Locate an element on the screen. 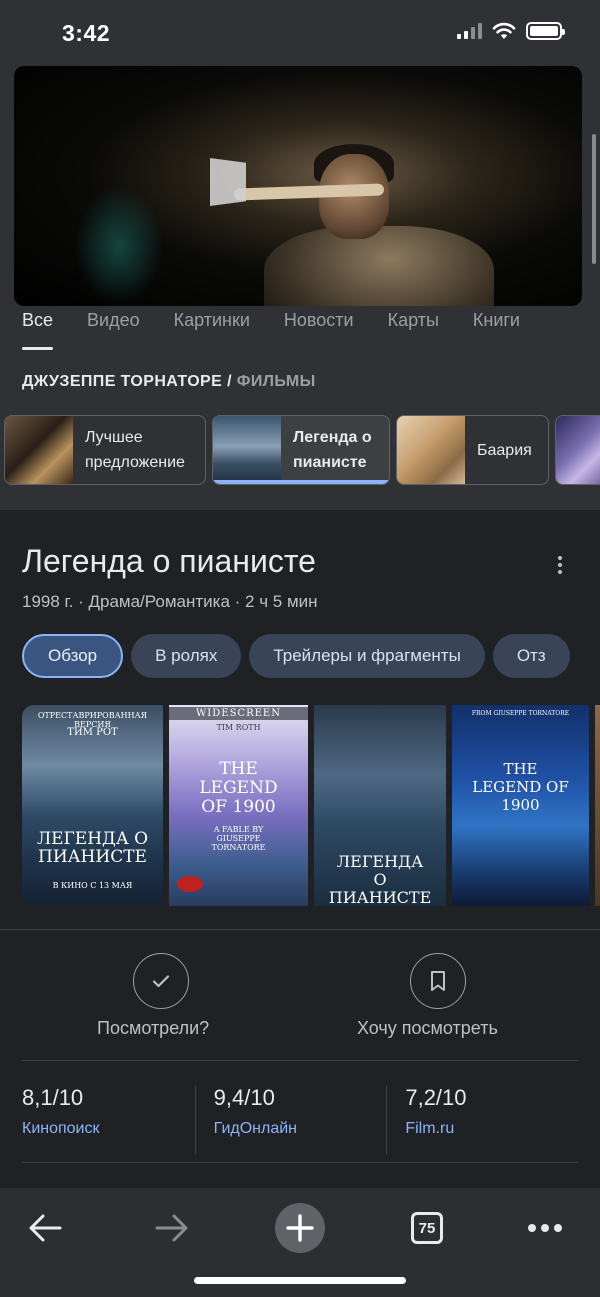 This screenshot has width=600, height=1297. pill-cast: В ролях is located at coordinates (186, 656).